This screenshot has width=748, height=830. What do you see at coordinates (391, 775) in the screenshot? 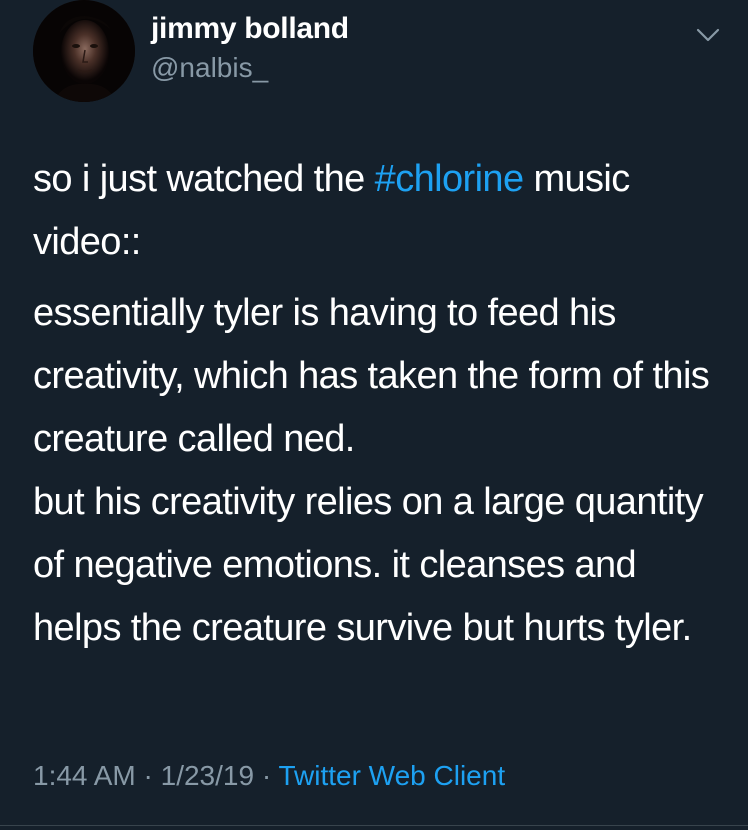
I see `tweet-source-link: Twitter Web Client` at bounding box center [391, 775].